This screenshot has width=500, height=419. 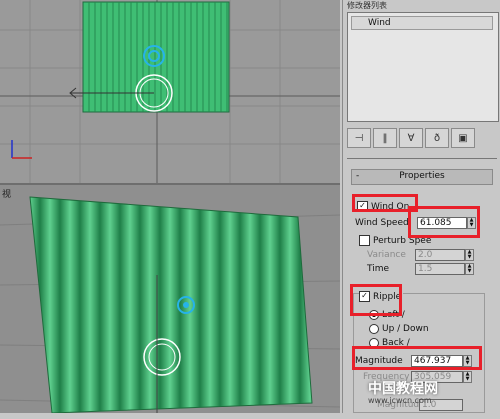 I want to click on remove-modifier-icon: ð, so click(x=437, y=138).